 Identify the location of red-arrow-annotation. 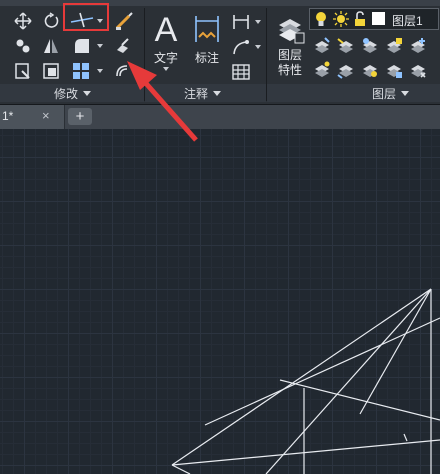
(162, 101).